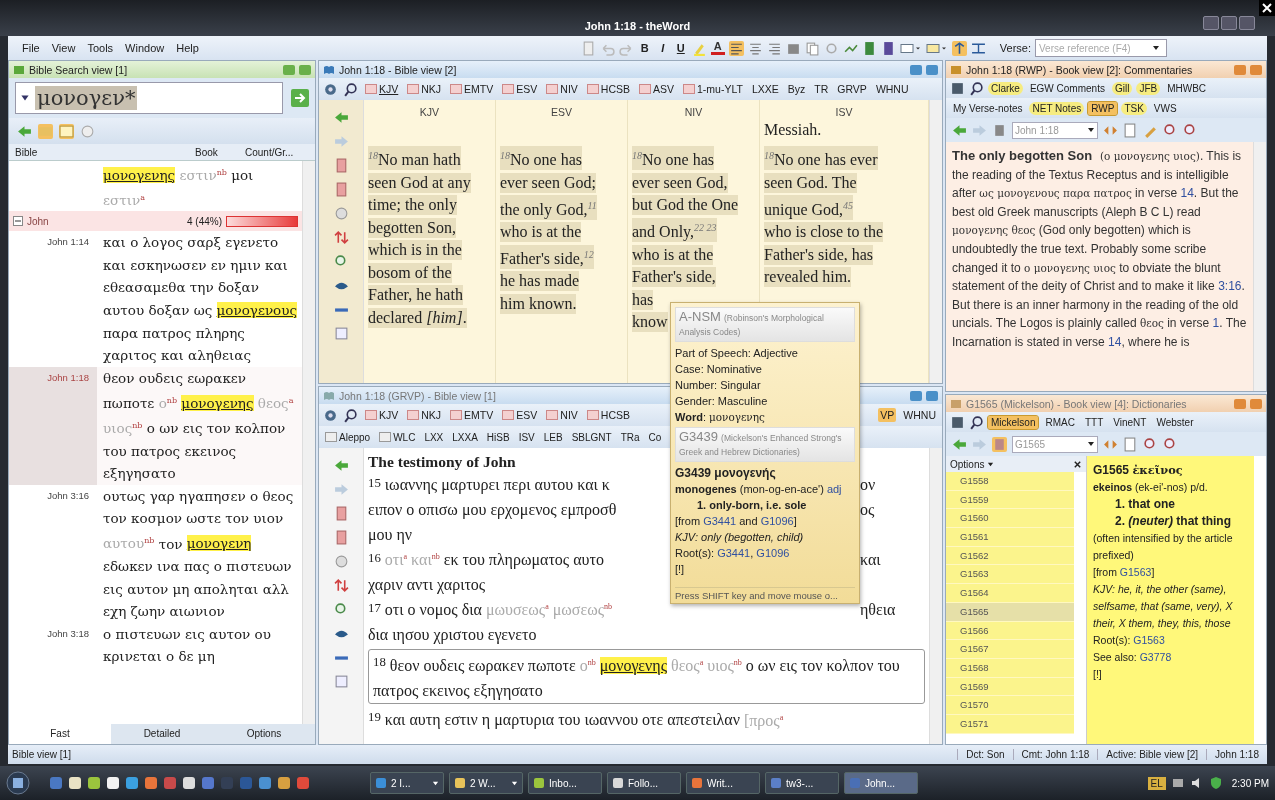 Image resolution: width=1275 pixels, height=800 pixels. I want to click on tab: Detailed, so click(162, 734).